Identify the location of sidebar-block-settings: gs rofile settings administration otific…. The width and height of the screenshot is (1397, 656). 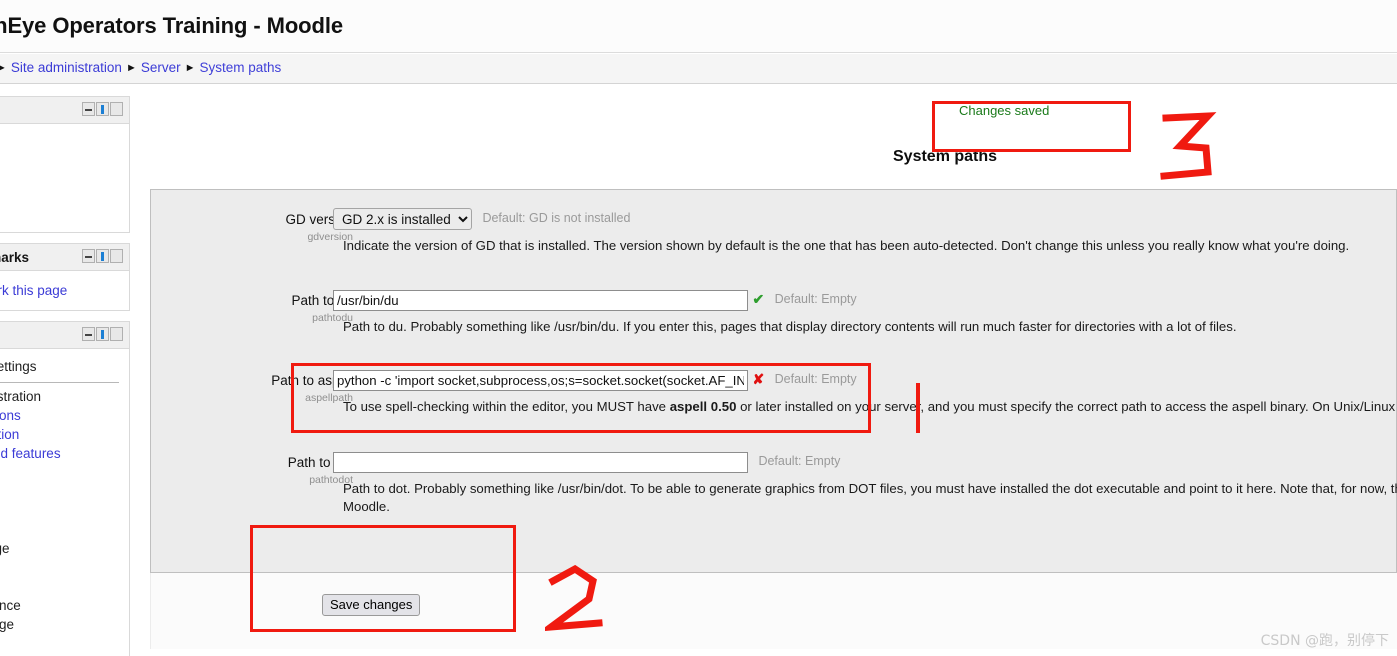
(65, 488).